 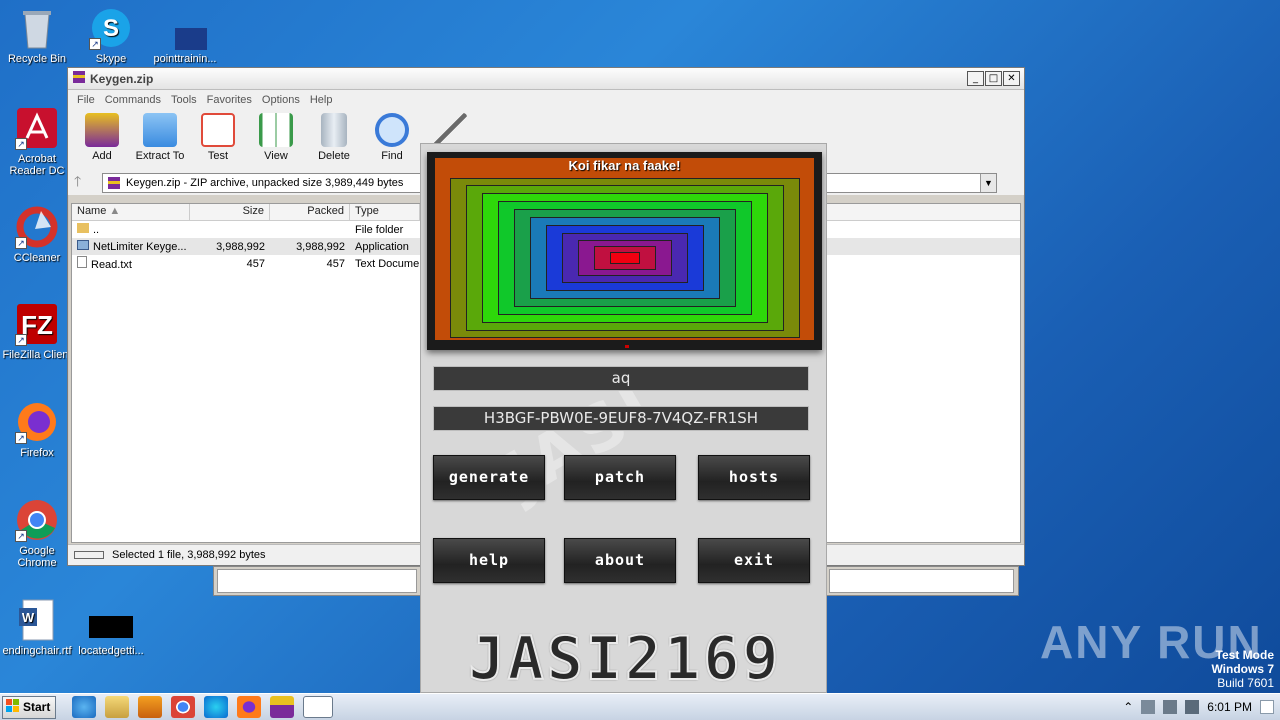 What do you see at coordinates (624, 258) in the screenshot?
I see `banner-rect` at bounding box center [624, 258].